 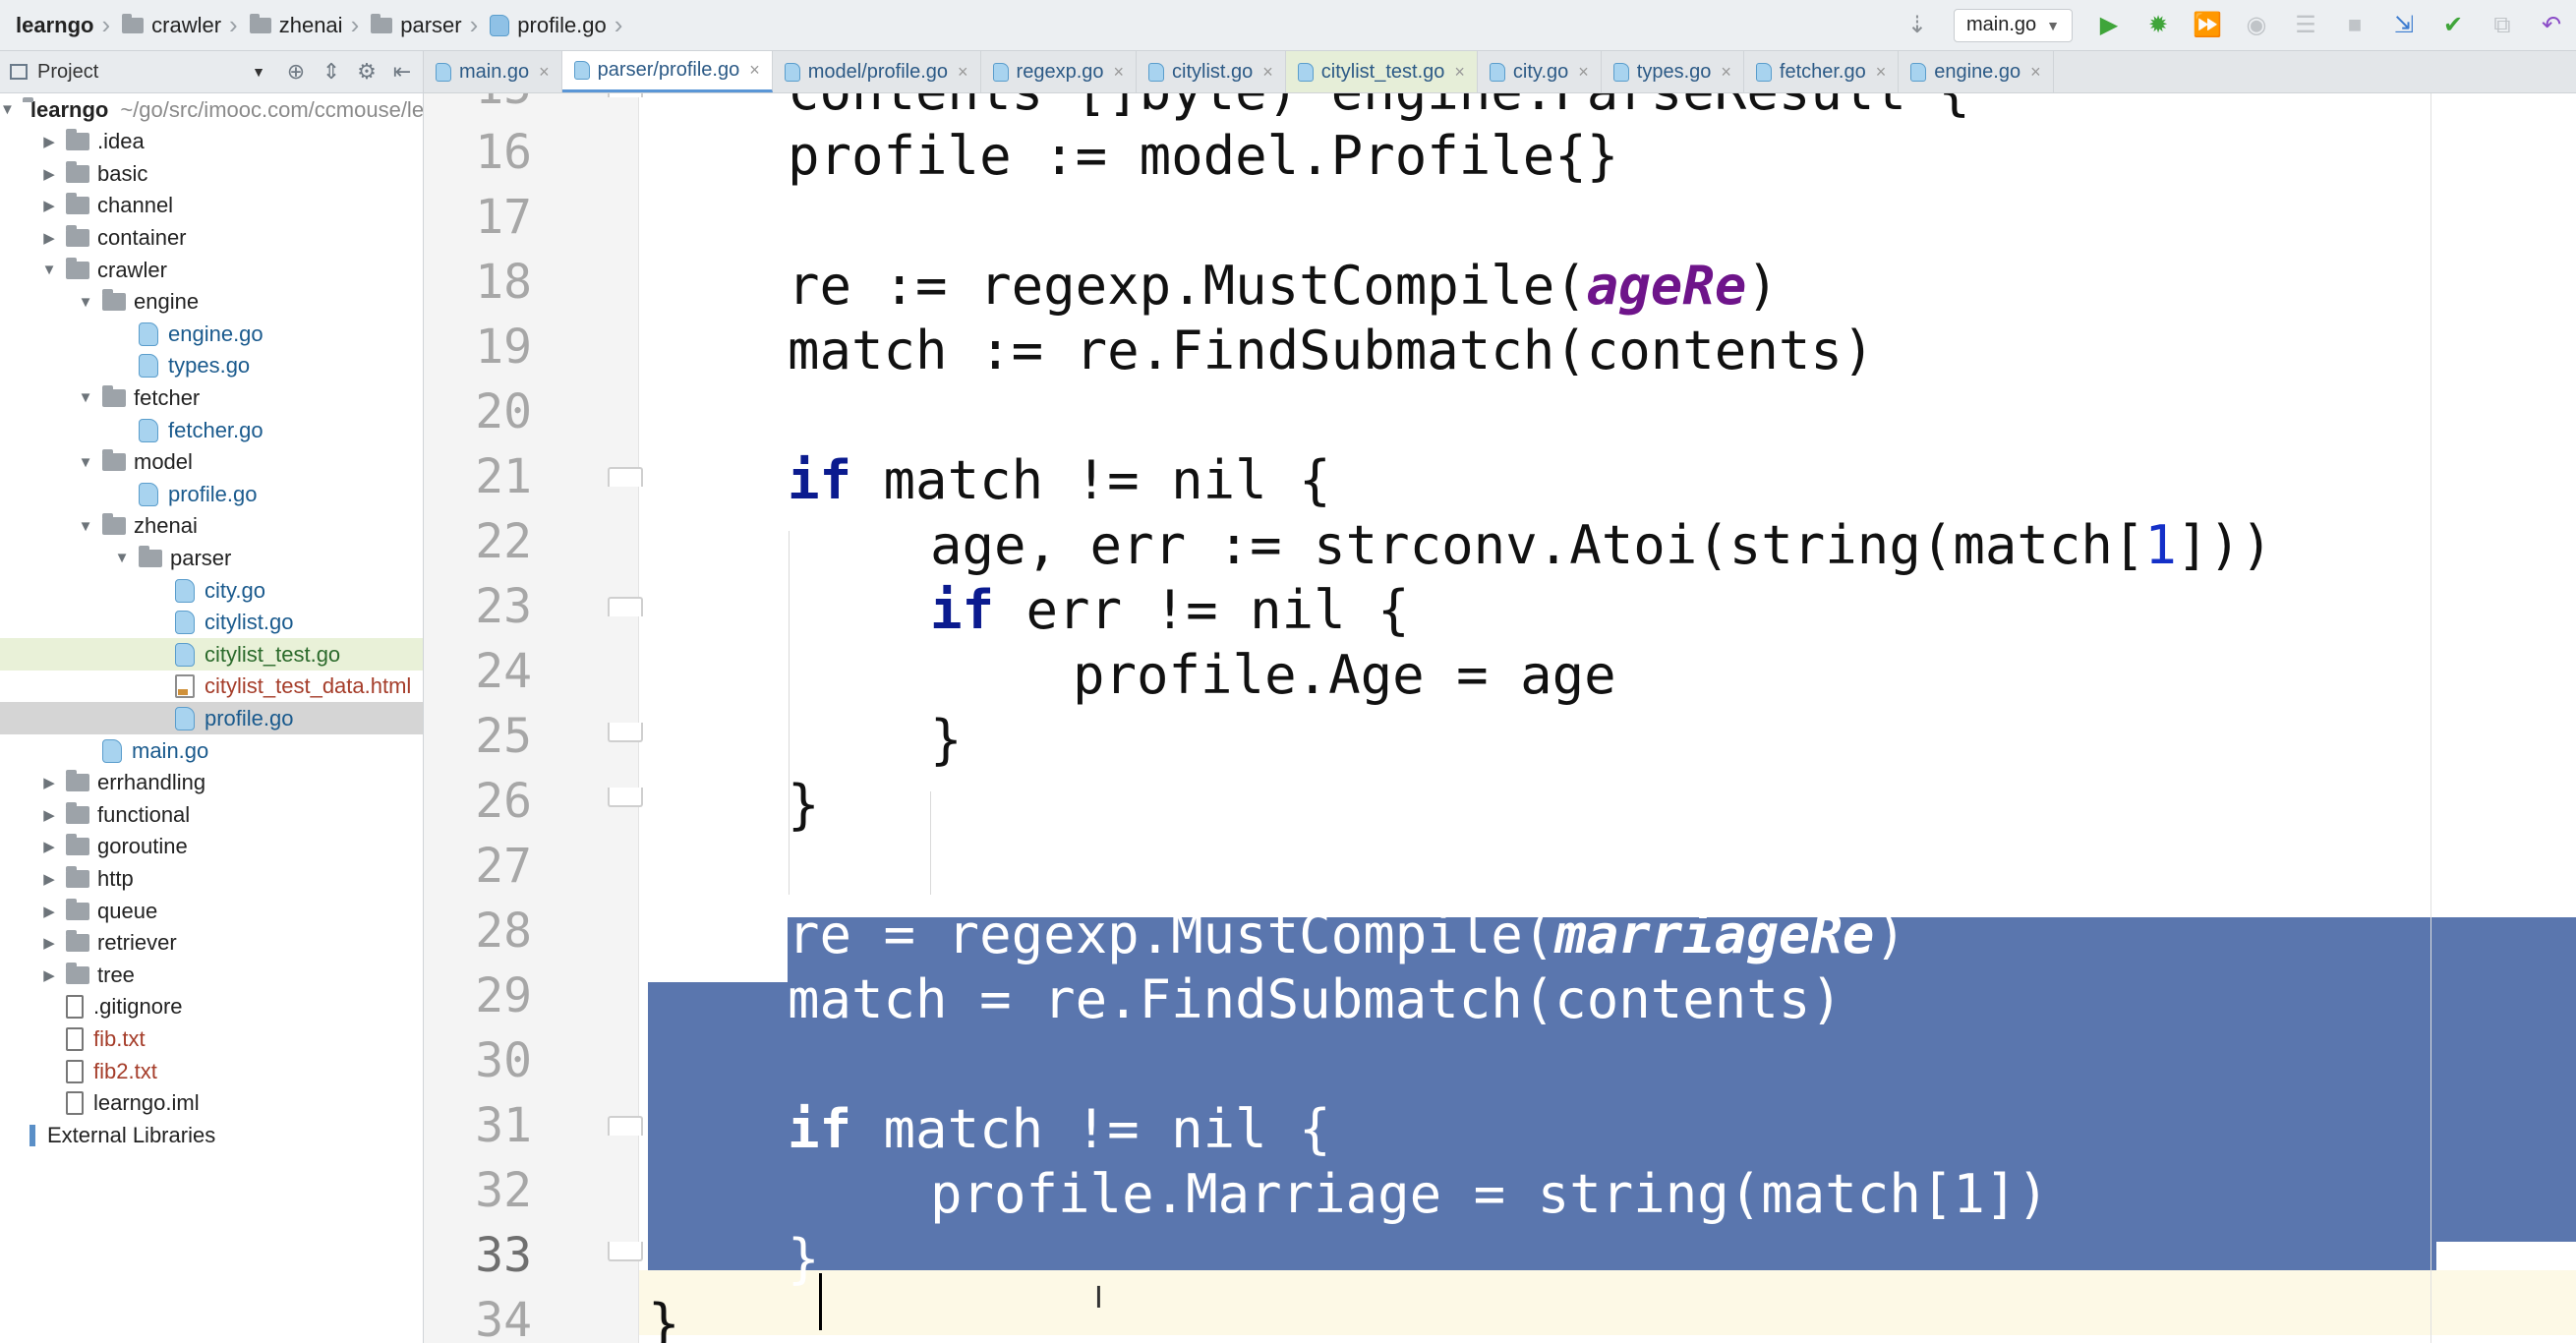 What do you see at coordinates (2158, 25) in the screenshot?
I see `debug-icon: ✹` at bounding box center [2158, 25].